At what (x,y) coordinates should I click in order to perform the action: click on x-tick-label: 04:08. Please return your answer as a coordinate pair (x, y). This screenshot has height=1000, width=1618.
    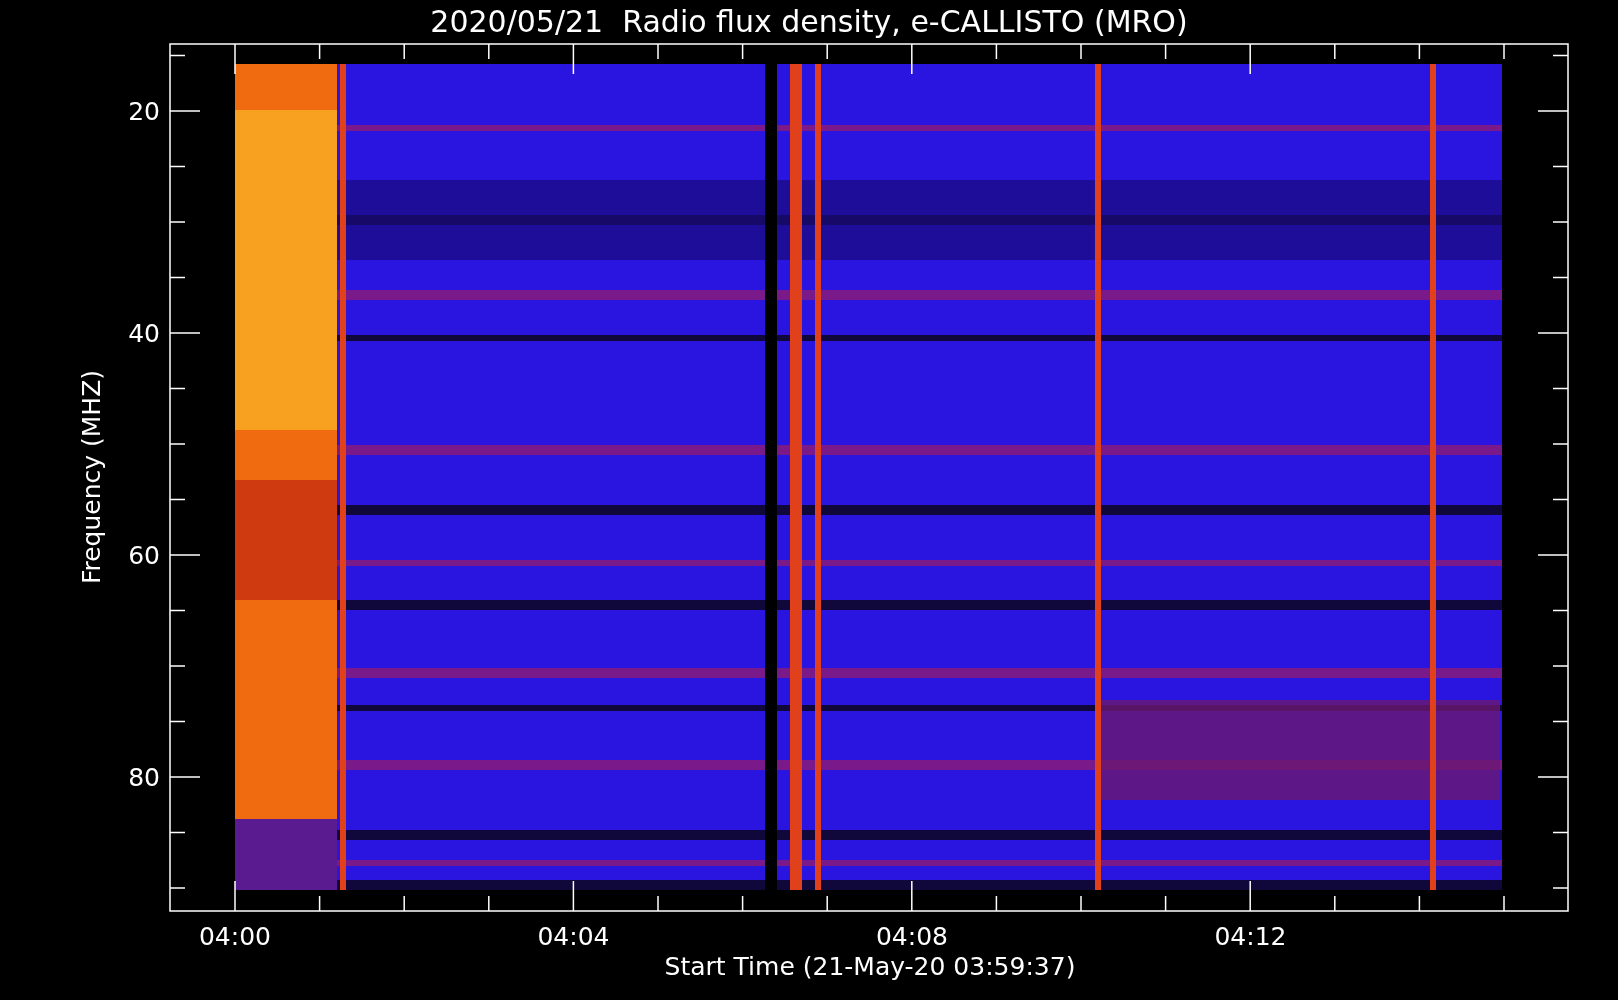
    Looking at the image, I should click on (912, 936).